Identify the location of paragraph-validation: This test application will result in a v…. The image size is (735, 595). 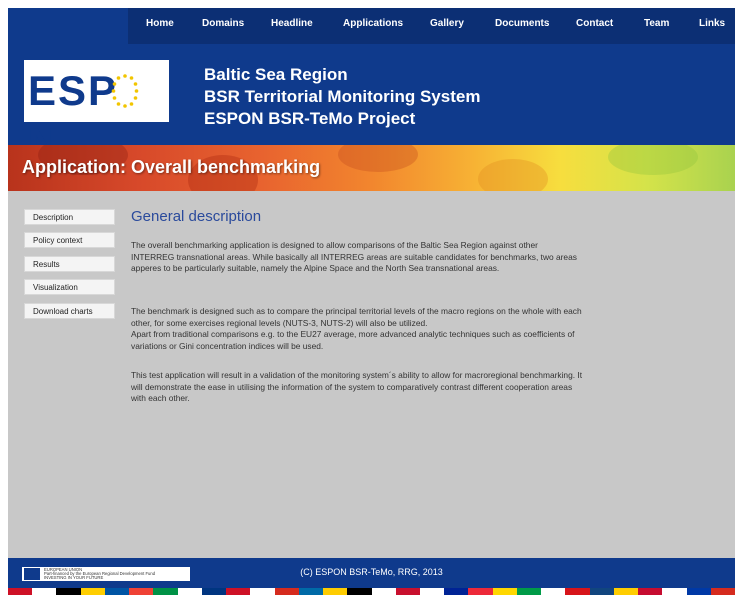
(357, 386).